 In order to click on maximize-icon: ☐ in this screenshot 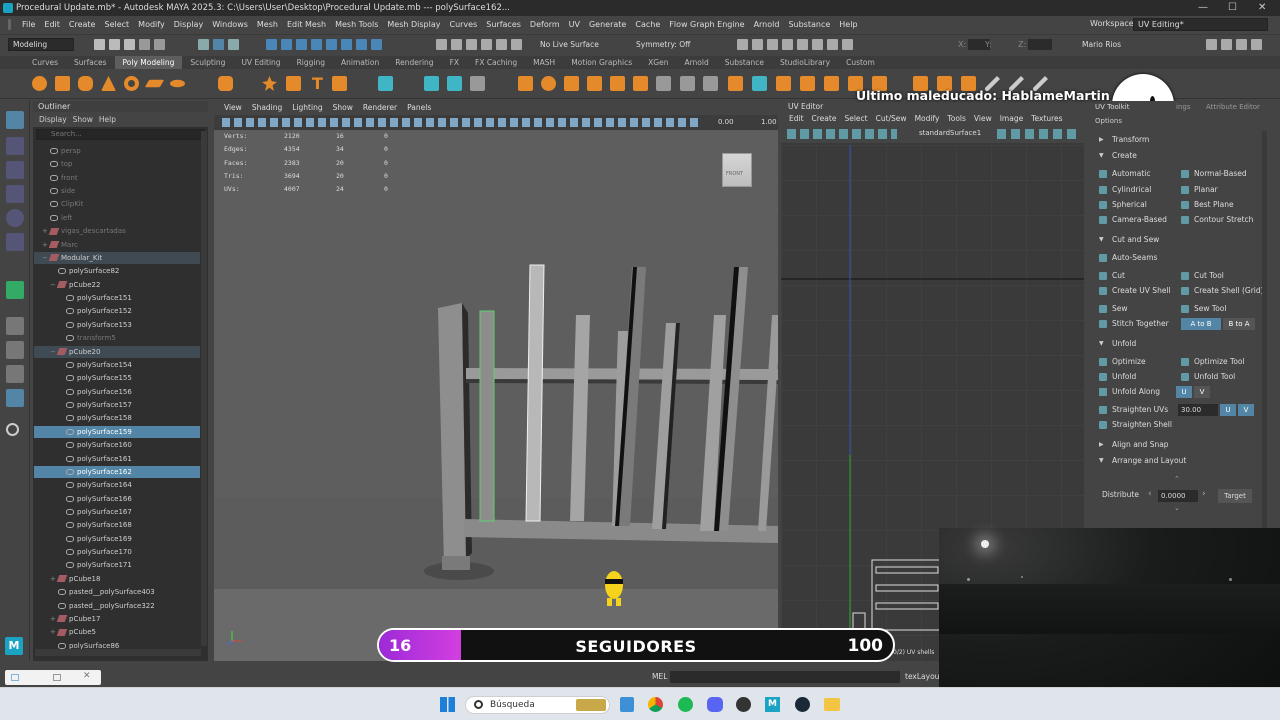, I will do `click(1232, 7)`.